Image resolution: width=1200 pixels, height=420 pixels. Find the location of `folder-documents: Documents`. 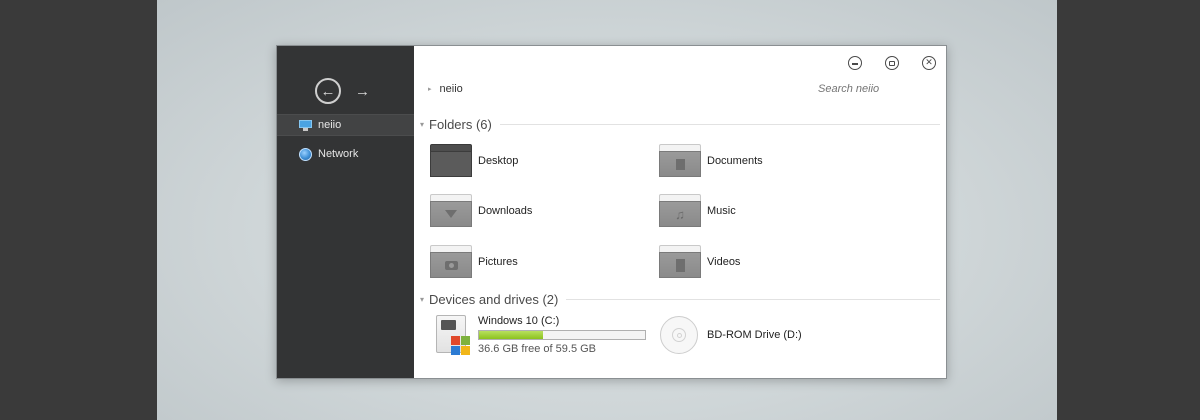

folder-documents: Documents is located at coordinates (711, 160).